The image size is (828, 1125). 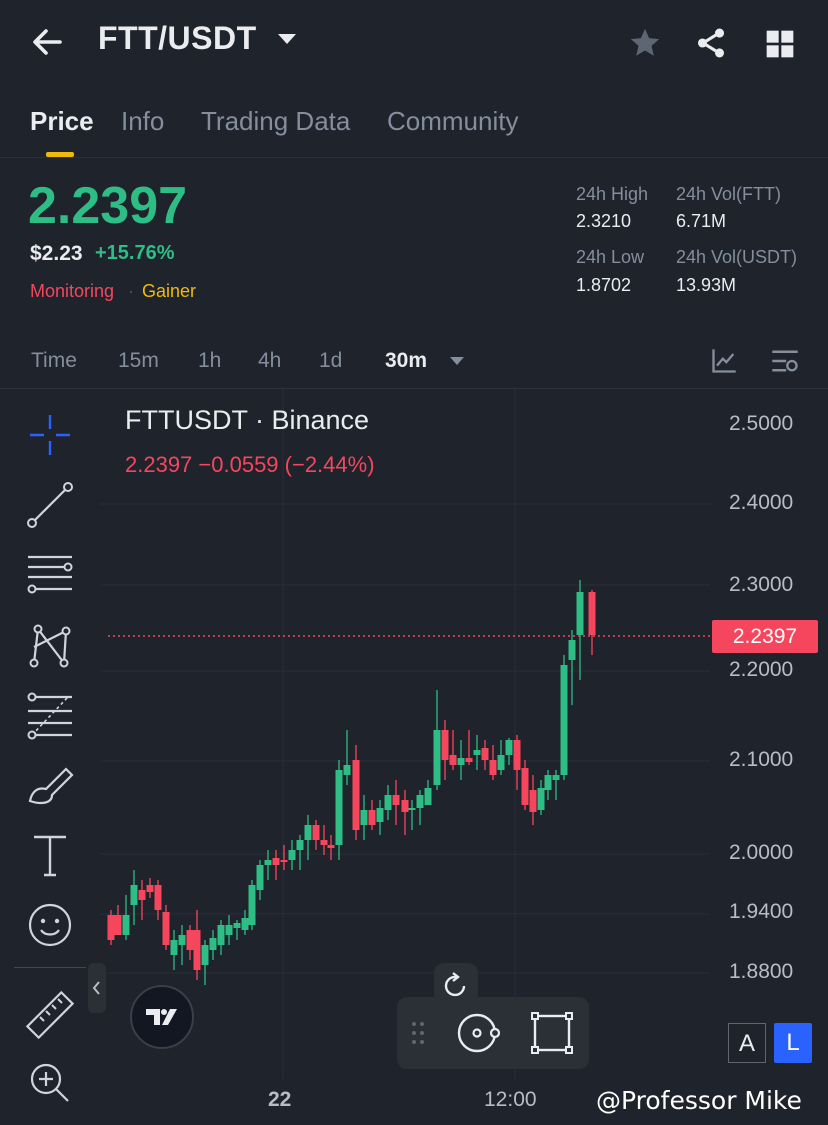 I want to click on y-tick: 1.8800, so click(x=761, y=971).